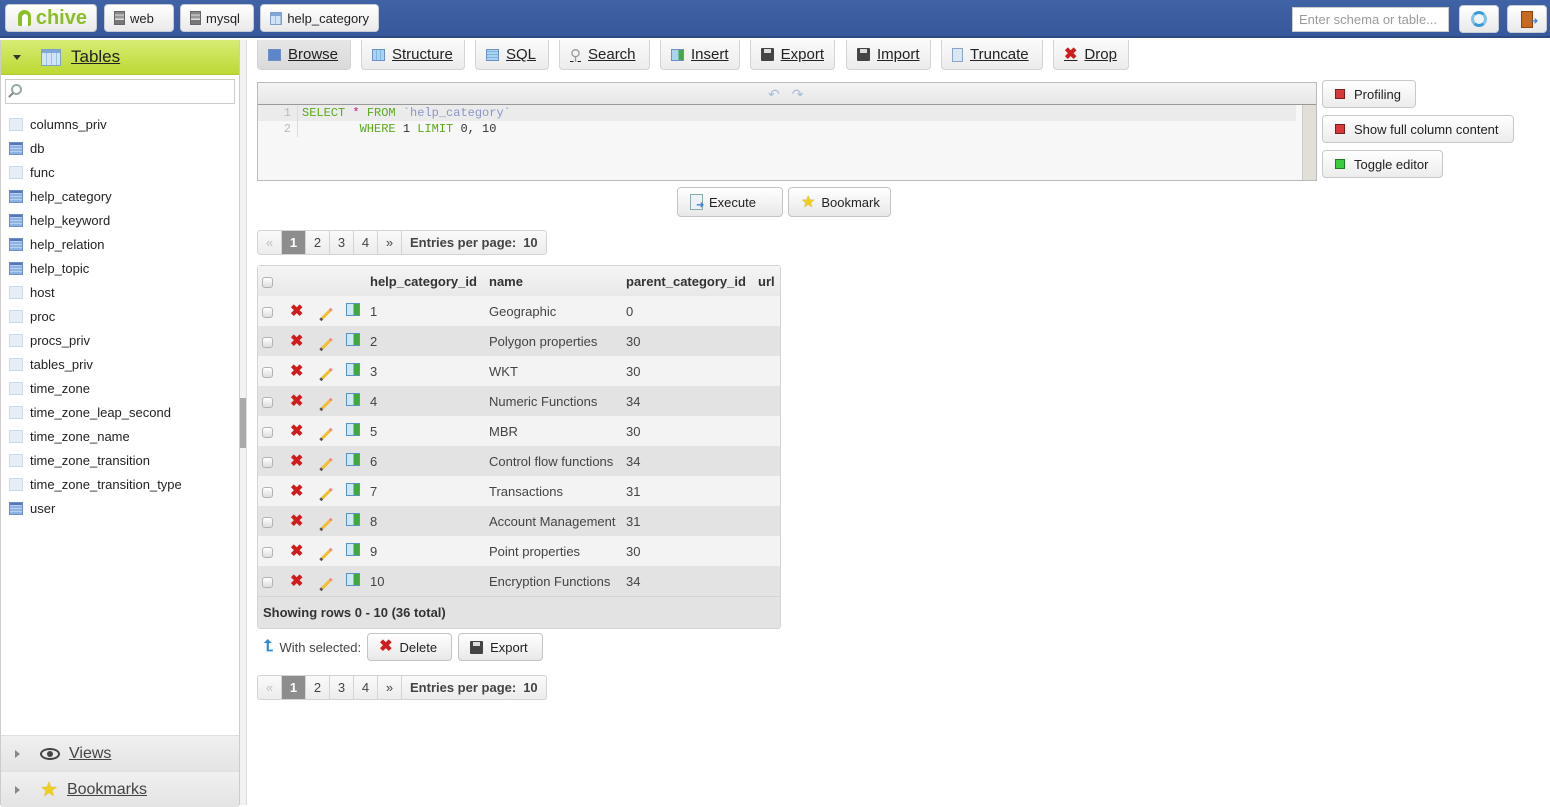  Describe the element at coordinates (51, 18) in the screenshot. I see `chive-logo-button: chive` at that location.